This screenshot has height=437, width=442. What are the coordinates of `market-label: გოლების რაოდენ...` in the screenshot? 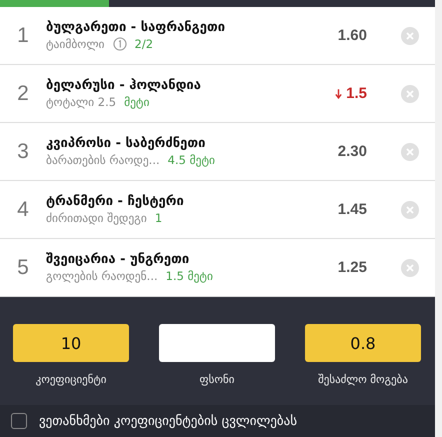 It's located at (102, 276).